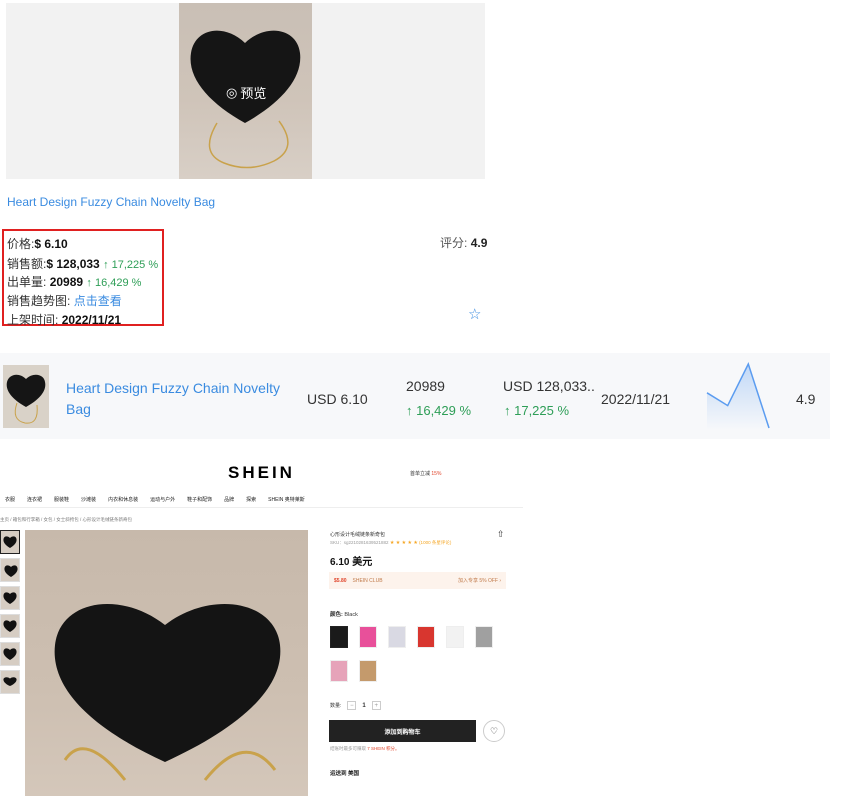 The width and height of the screenshot is (850, 796). Describe the element at coordinates (286, 499) in the screenshot. I see `nav-item: SHEIN 奥特莱斯` at that location.